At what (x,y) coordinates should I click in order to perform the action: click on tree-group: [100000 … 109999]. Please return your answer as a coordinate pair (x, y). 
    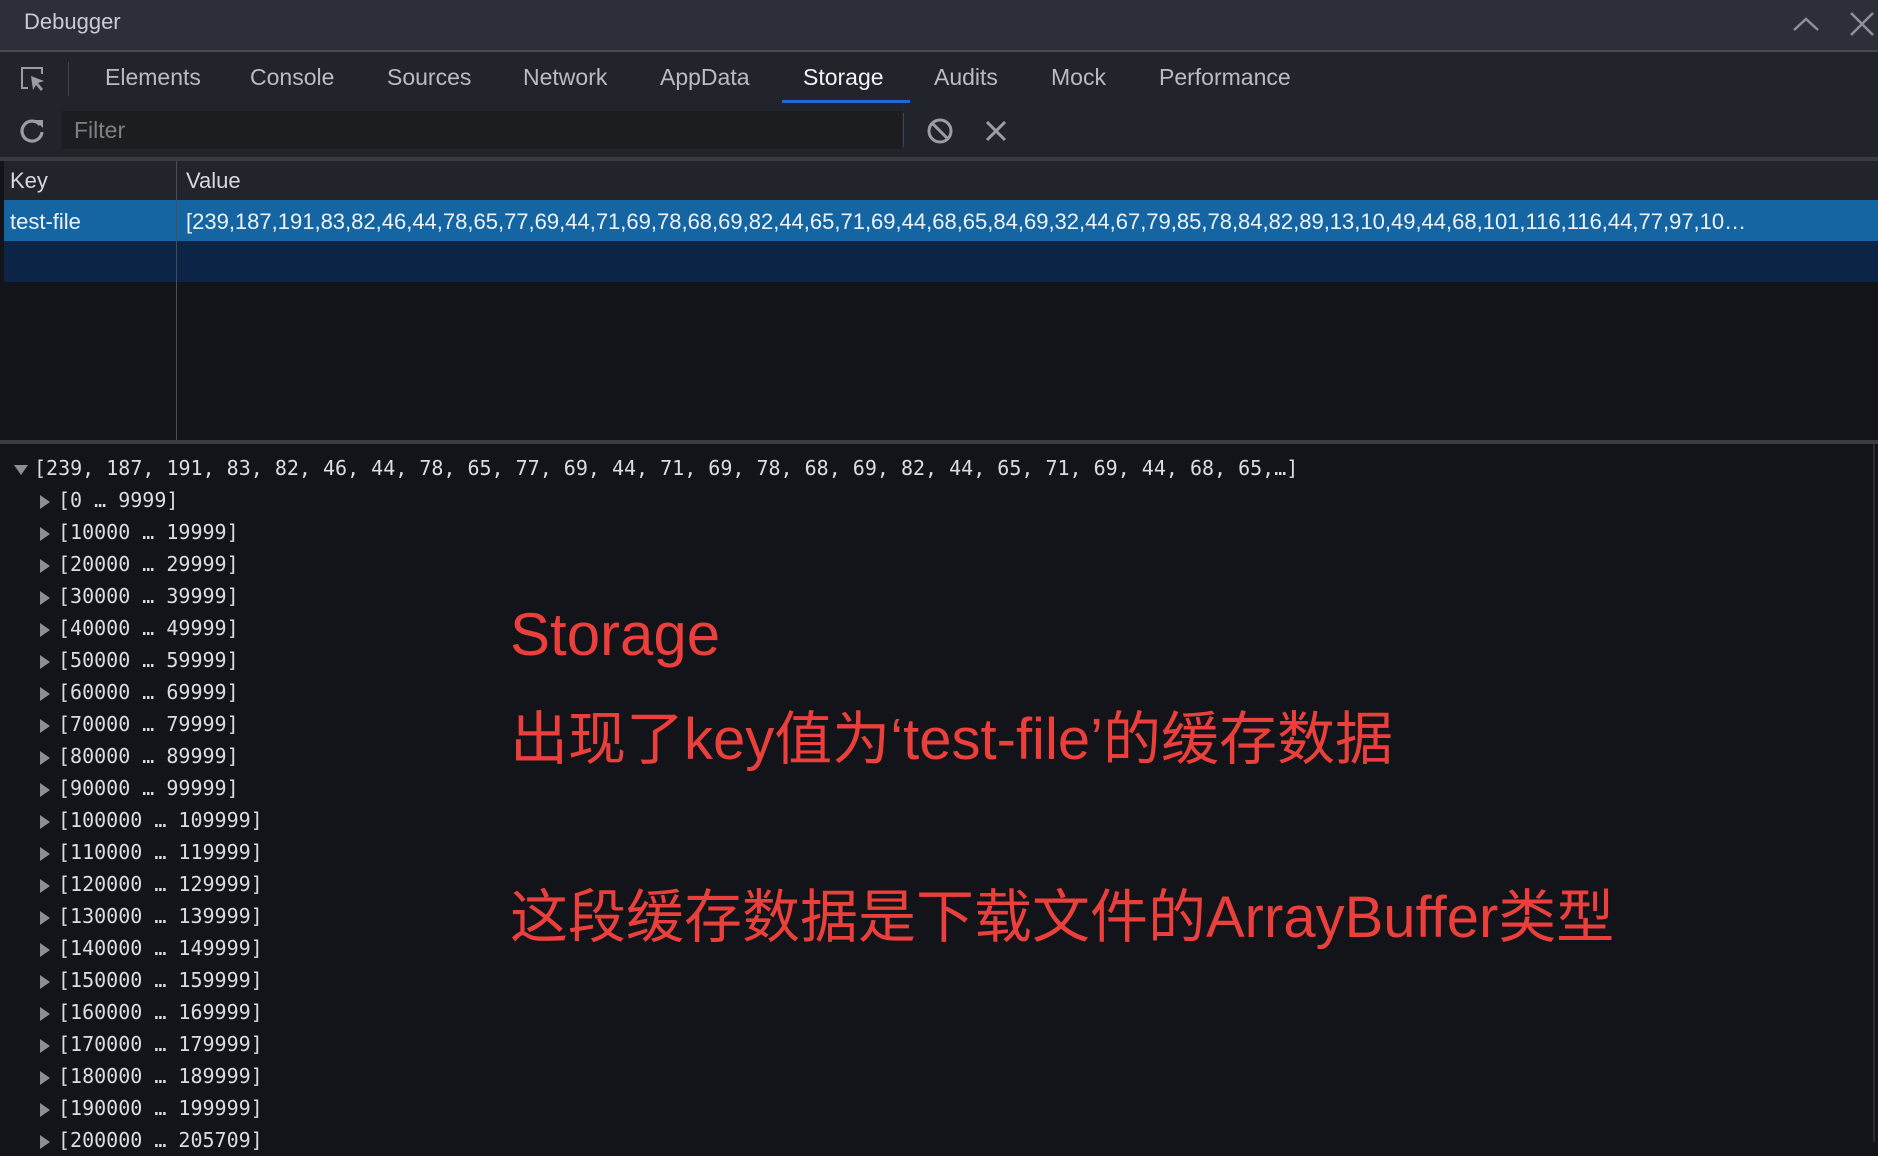
    Looking at the image, I should click on (151, 820).